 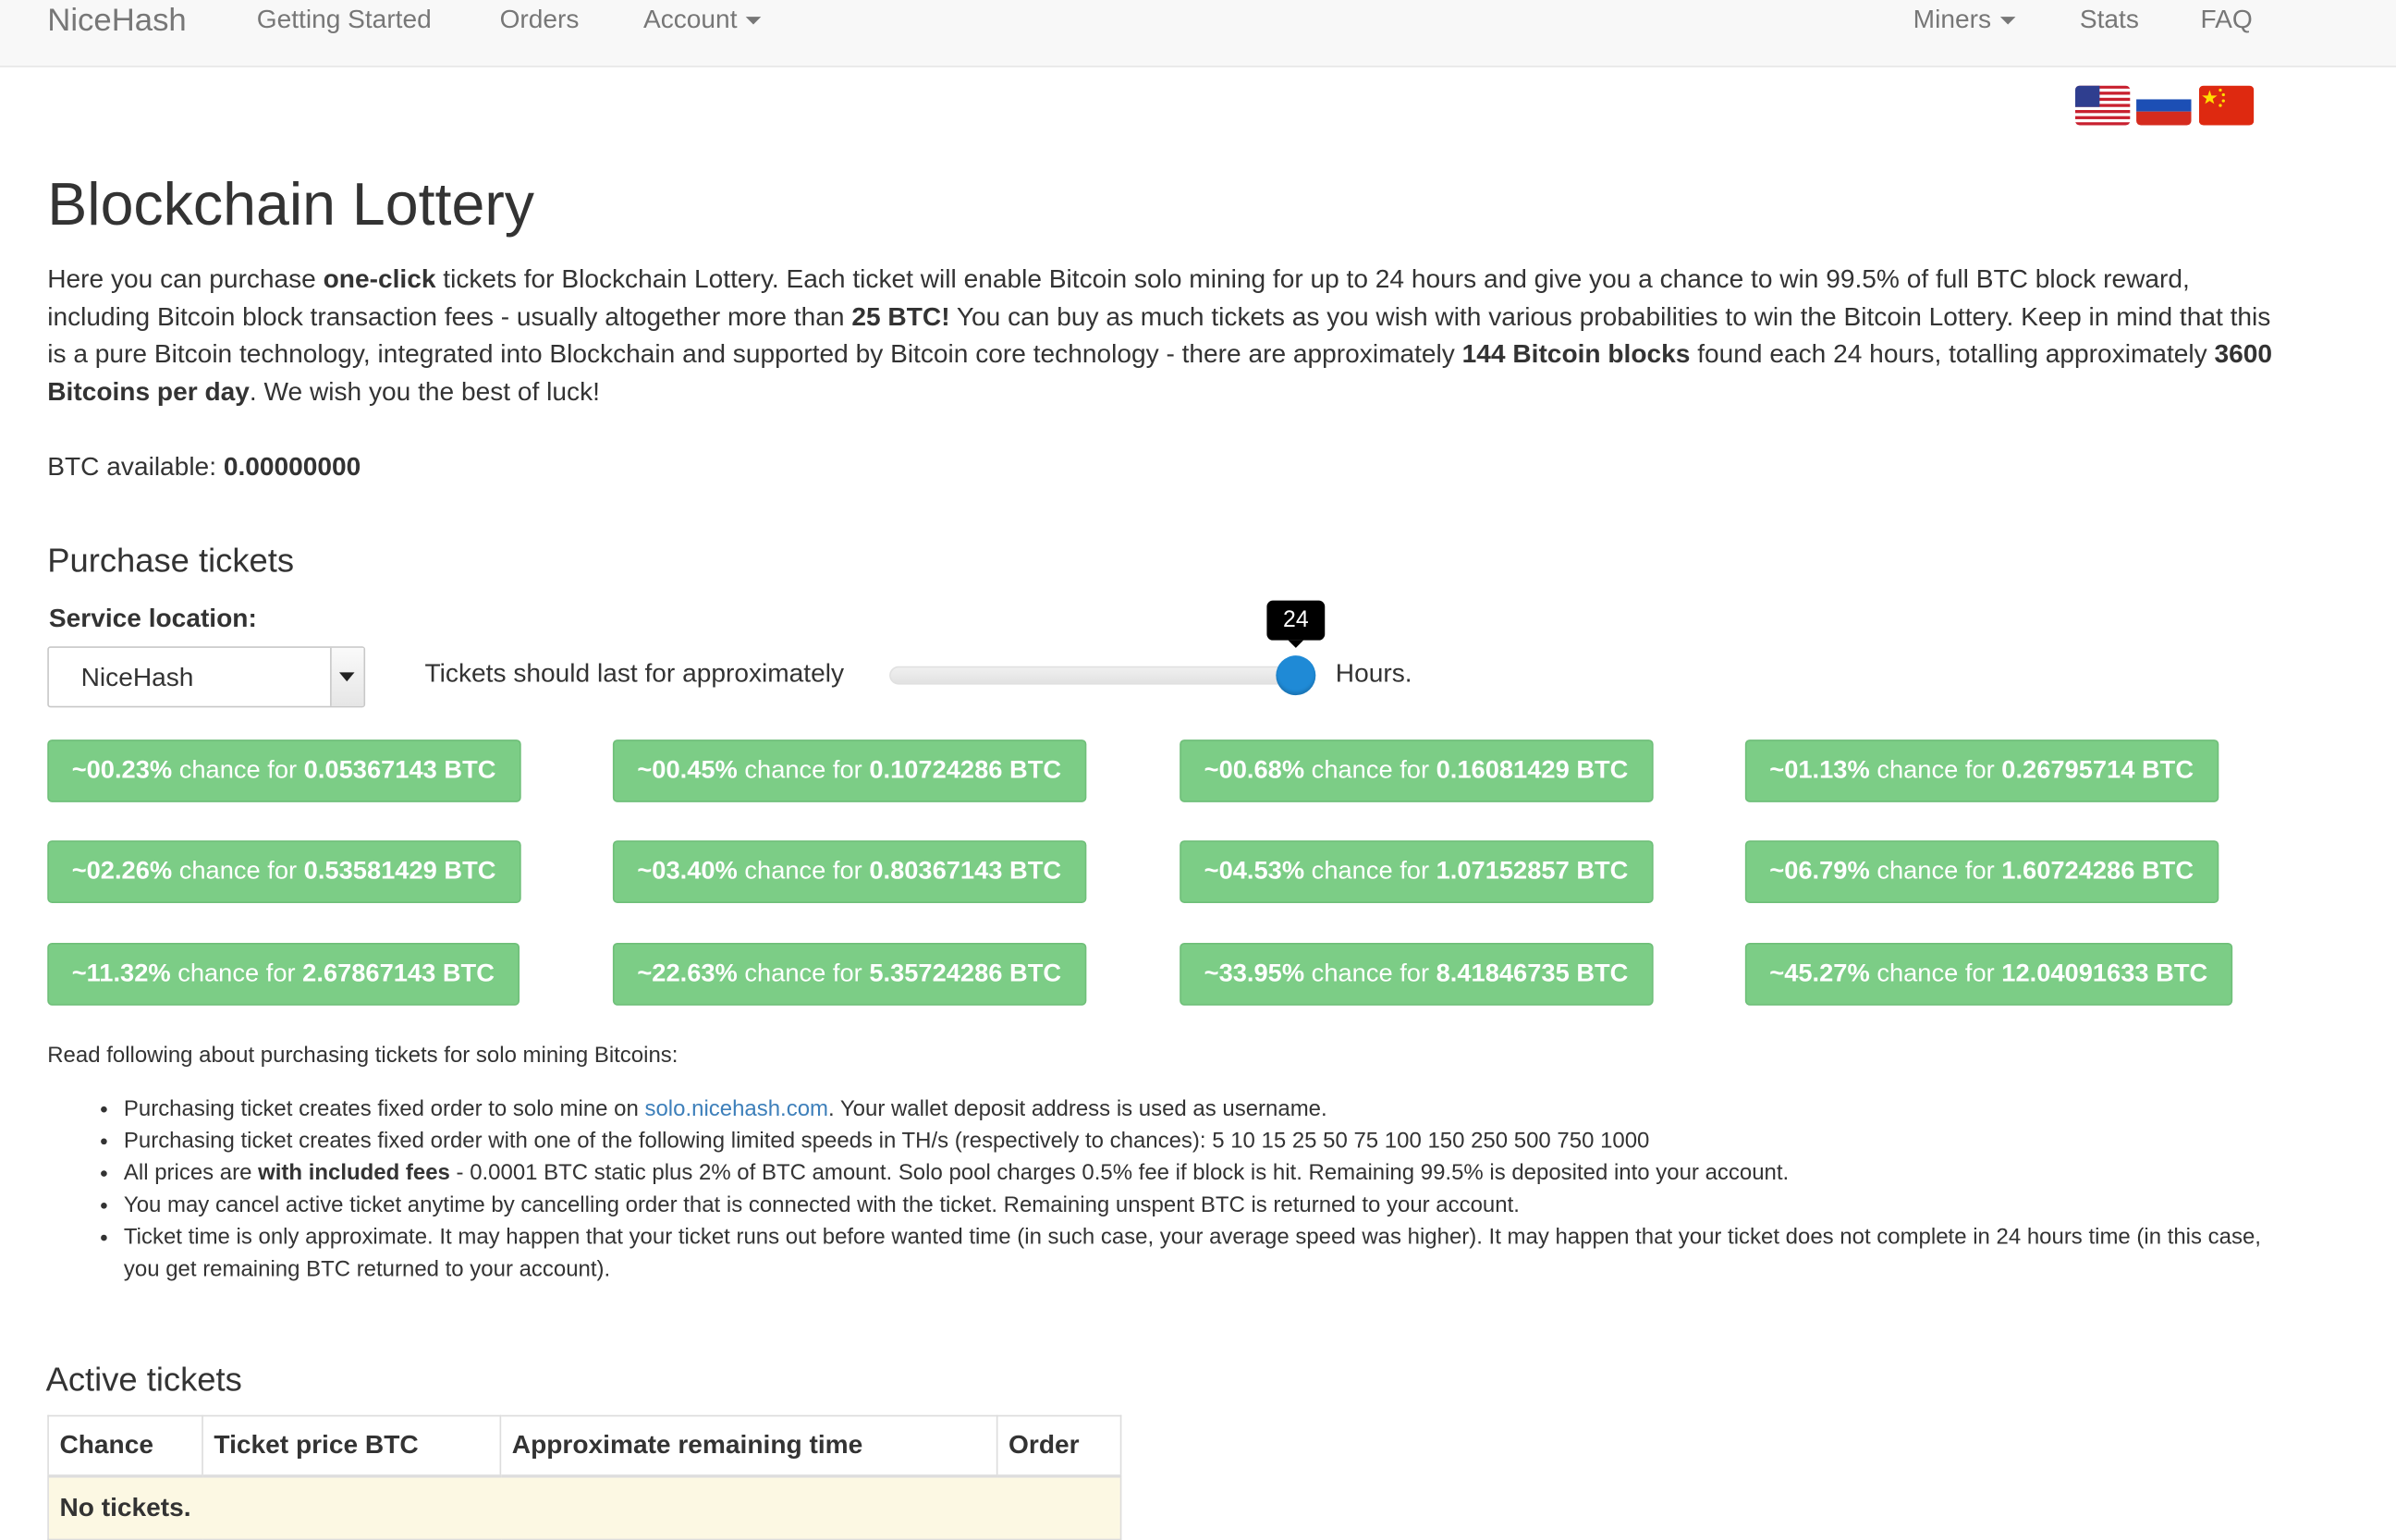 What do you see at coordinates (1254, 770) in the screenshot?
I see `ticket-chance: ~00.68%` at bounding box center [1254, 770].